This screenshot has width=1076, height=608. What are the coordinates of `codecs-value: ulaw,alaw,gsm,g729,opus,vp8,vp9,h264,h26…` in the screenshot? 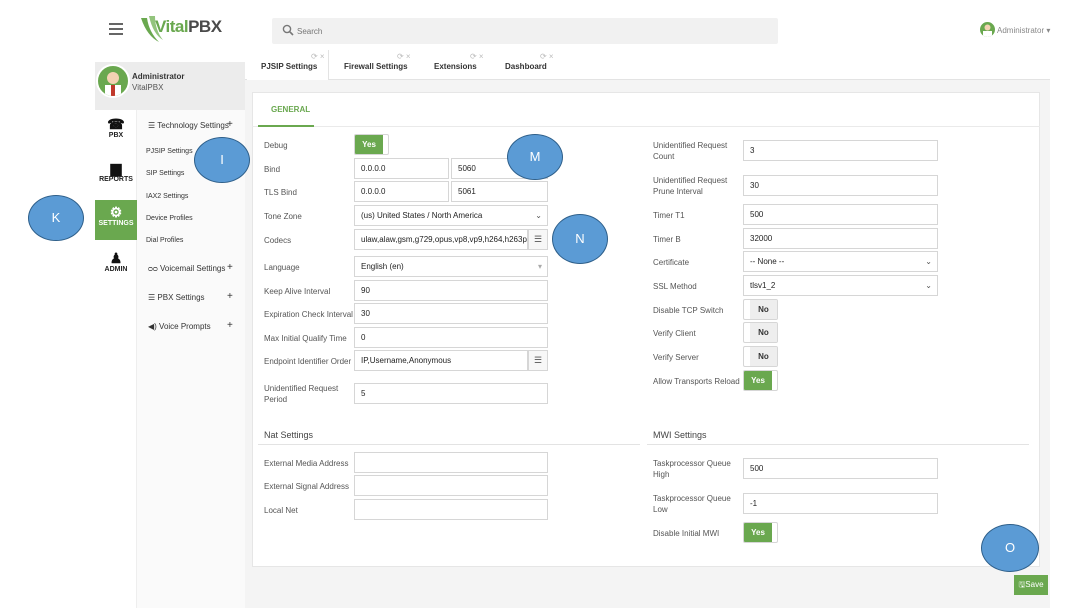 It's located at (444, 239).